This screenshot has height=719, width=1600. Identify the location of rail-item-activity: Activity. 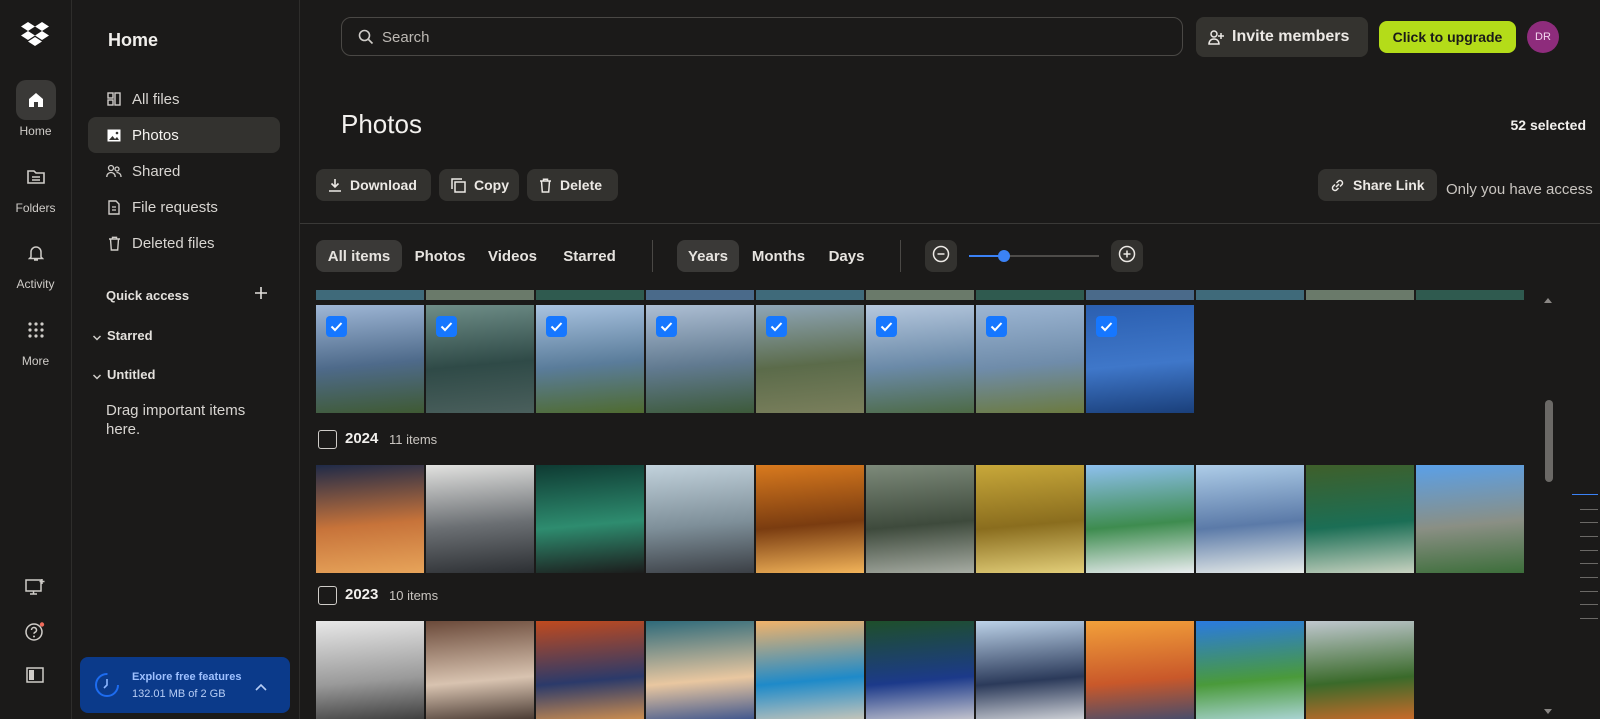
(35, 262).